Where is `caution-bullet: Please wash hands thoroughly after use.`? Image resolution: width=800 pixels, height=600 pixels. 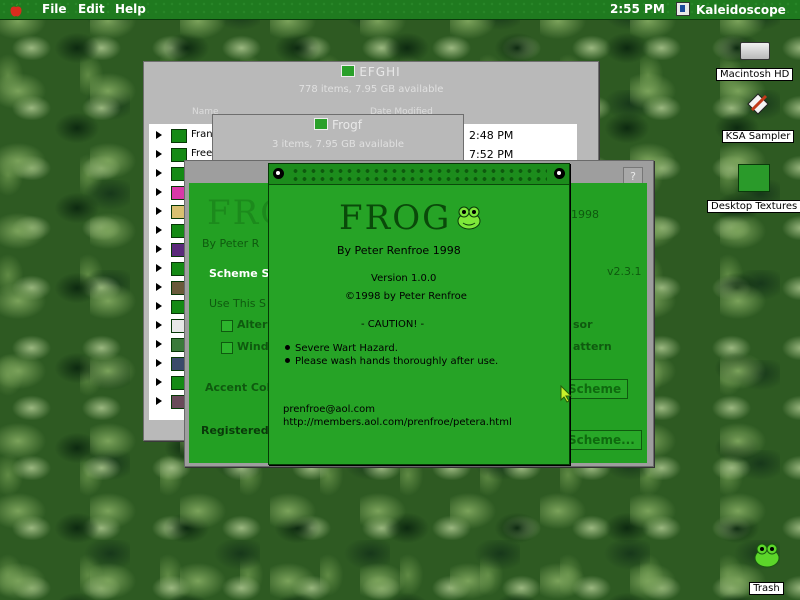 caution-bullet: Please wash hands thoroughly after use. is located at coordinates (391, 361).